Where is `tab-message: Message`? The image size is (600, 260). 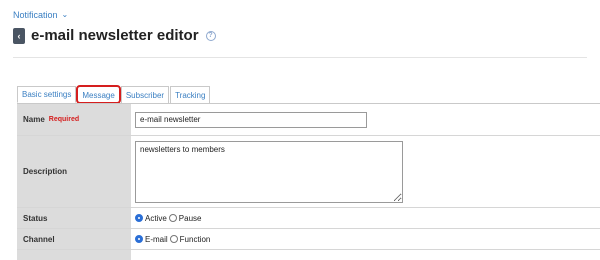 tab-message: Message is located at coordinates (98, 94).